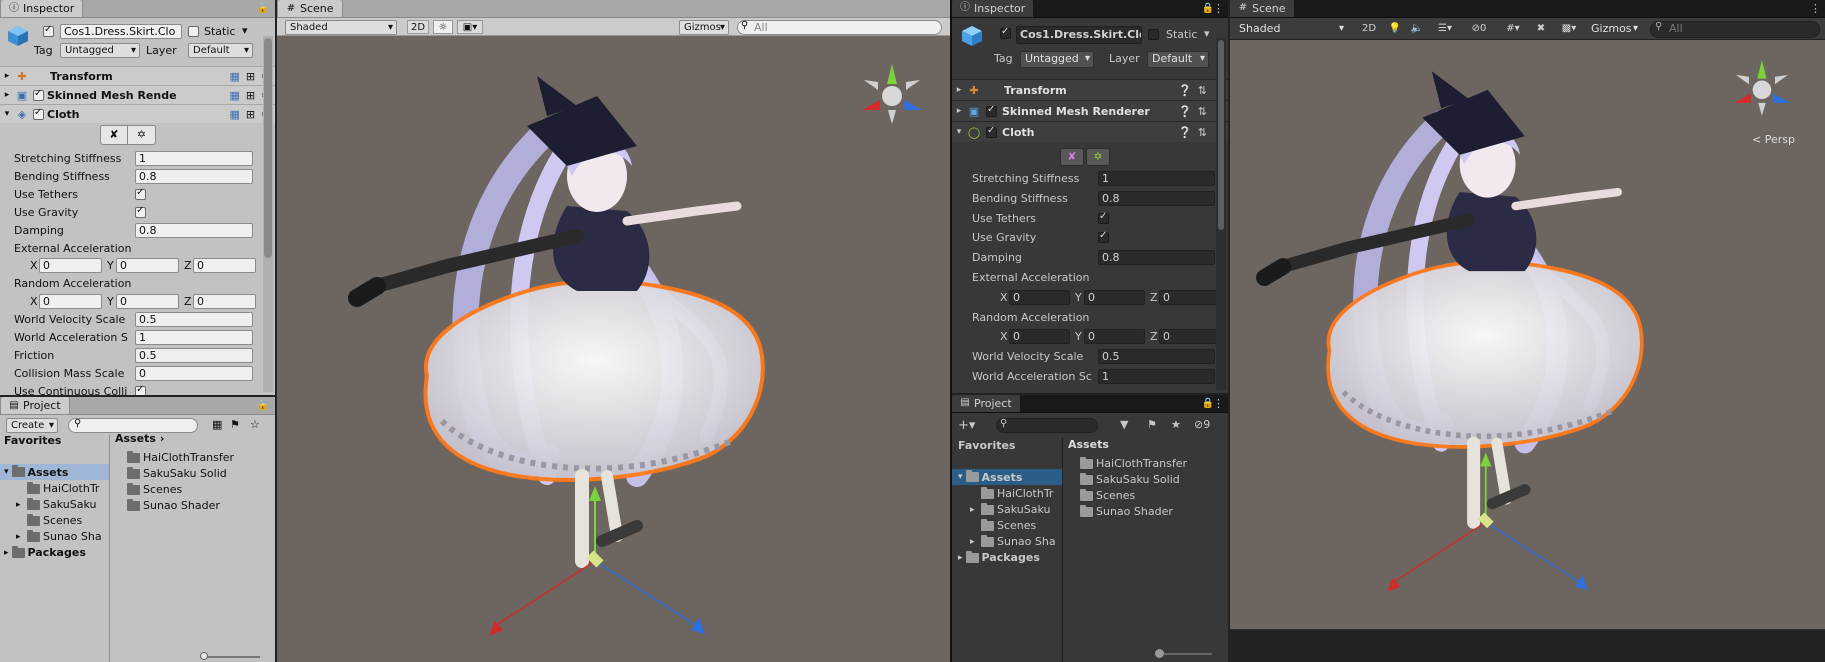 This screenshot has width=1825, height=662. I want to click on vector-x-field: 0, so click(70, 266).